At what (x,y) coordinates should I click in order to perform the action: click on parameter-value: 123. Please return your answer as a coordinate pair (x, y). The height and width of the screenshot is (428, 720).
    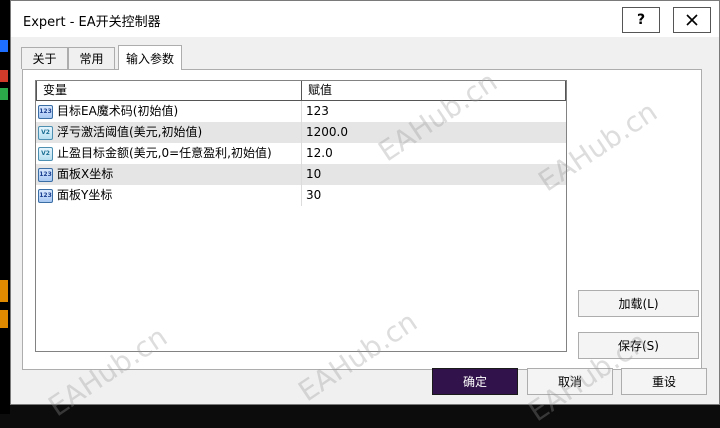
    Looking at the image, I should click on (434, 111).